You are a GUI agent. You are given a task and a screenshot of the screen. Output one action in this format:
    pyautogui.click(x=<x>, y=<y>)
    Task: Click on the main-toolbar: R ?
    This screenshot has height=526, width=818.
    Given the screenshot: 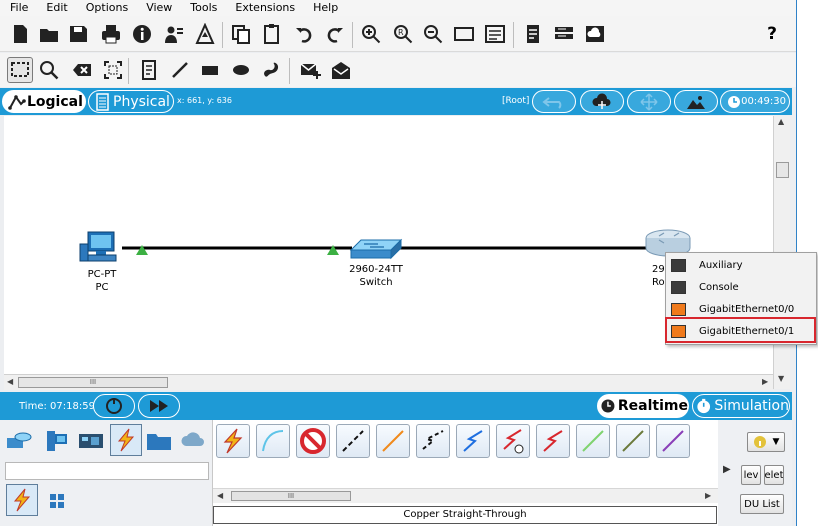 What is the action you would take?
    pyautogui.click(x=398, y=34)
    